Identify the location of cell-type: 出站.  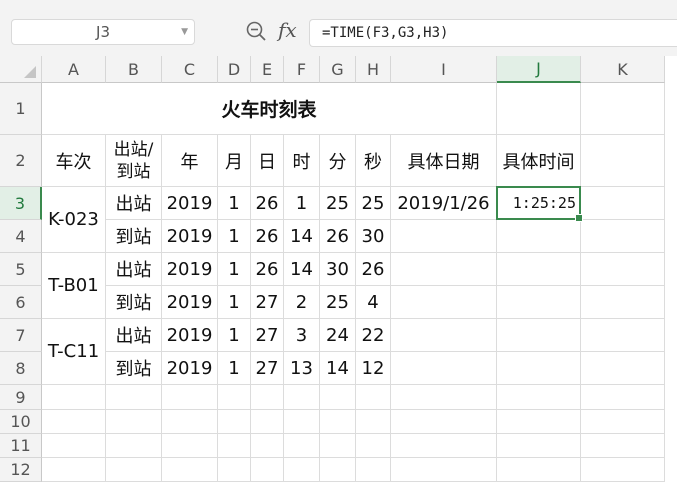
(134, 335).